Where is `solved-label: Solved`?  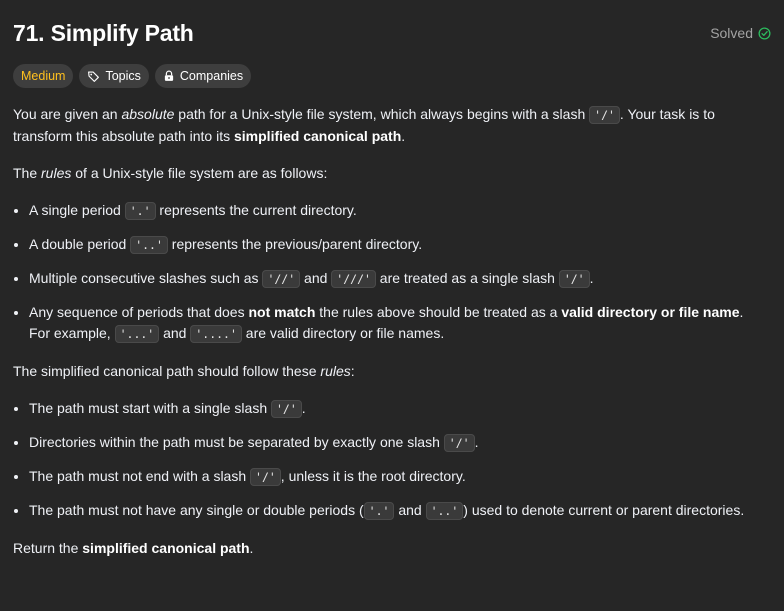 solved-label: Solved is located at coordinates (731, 33).